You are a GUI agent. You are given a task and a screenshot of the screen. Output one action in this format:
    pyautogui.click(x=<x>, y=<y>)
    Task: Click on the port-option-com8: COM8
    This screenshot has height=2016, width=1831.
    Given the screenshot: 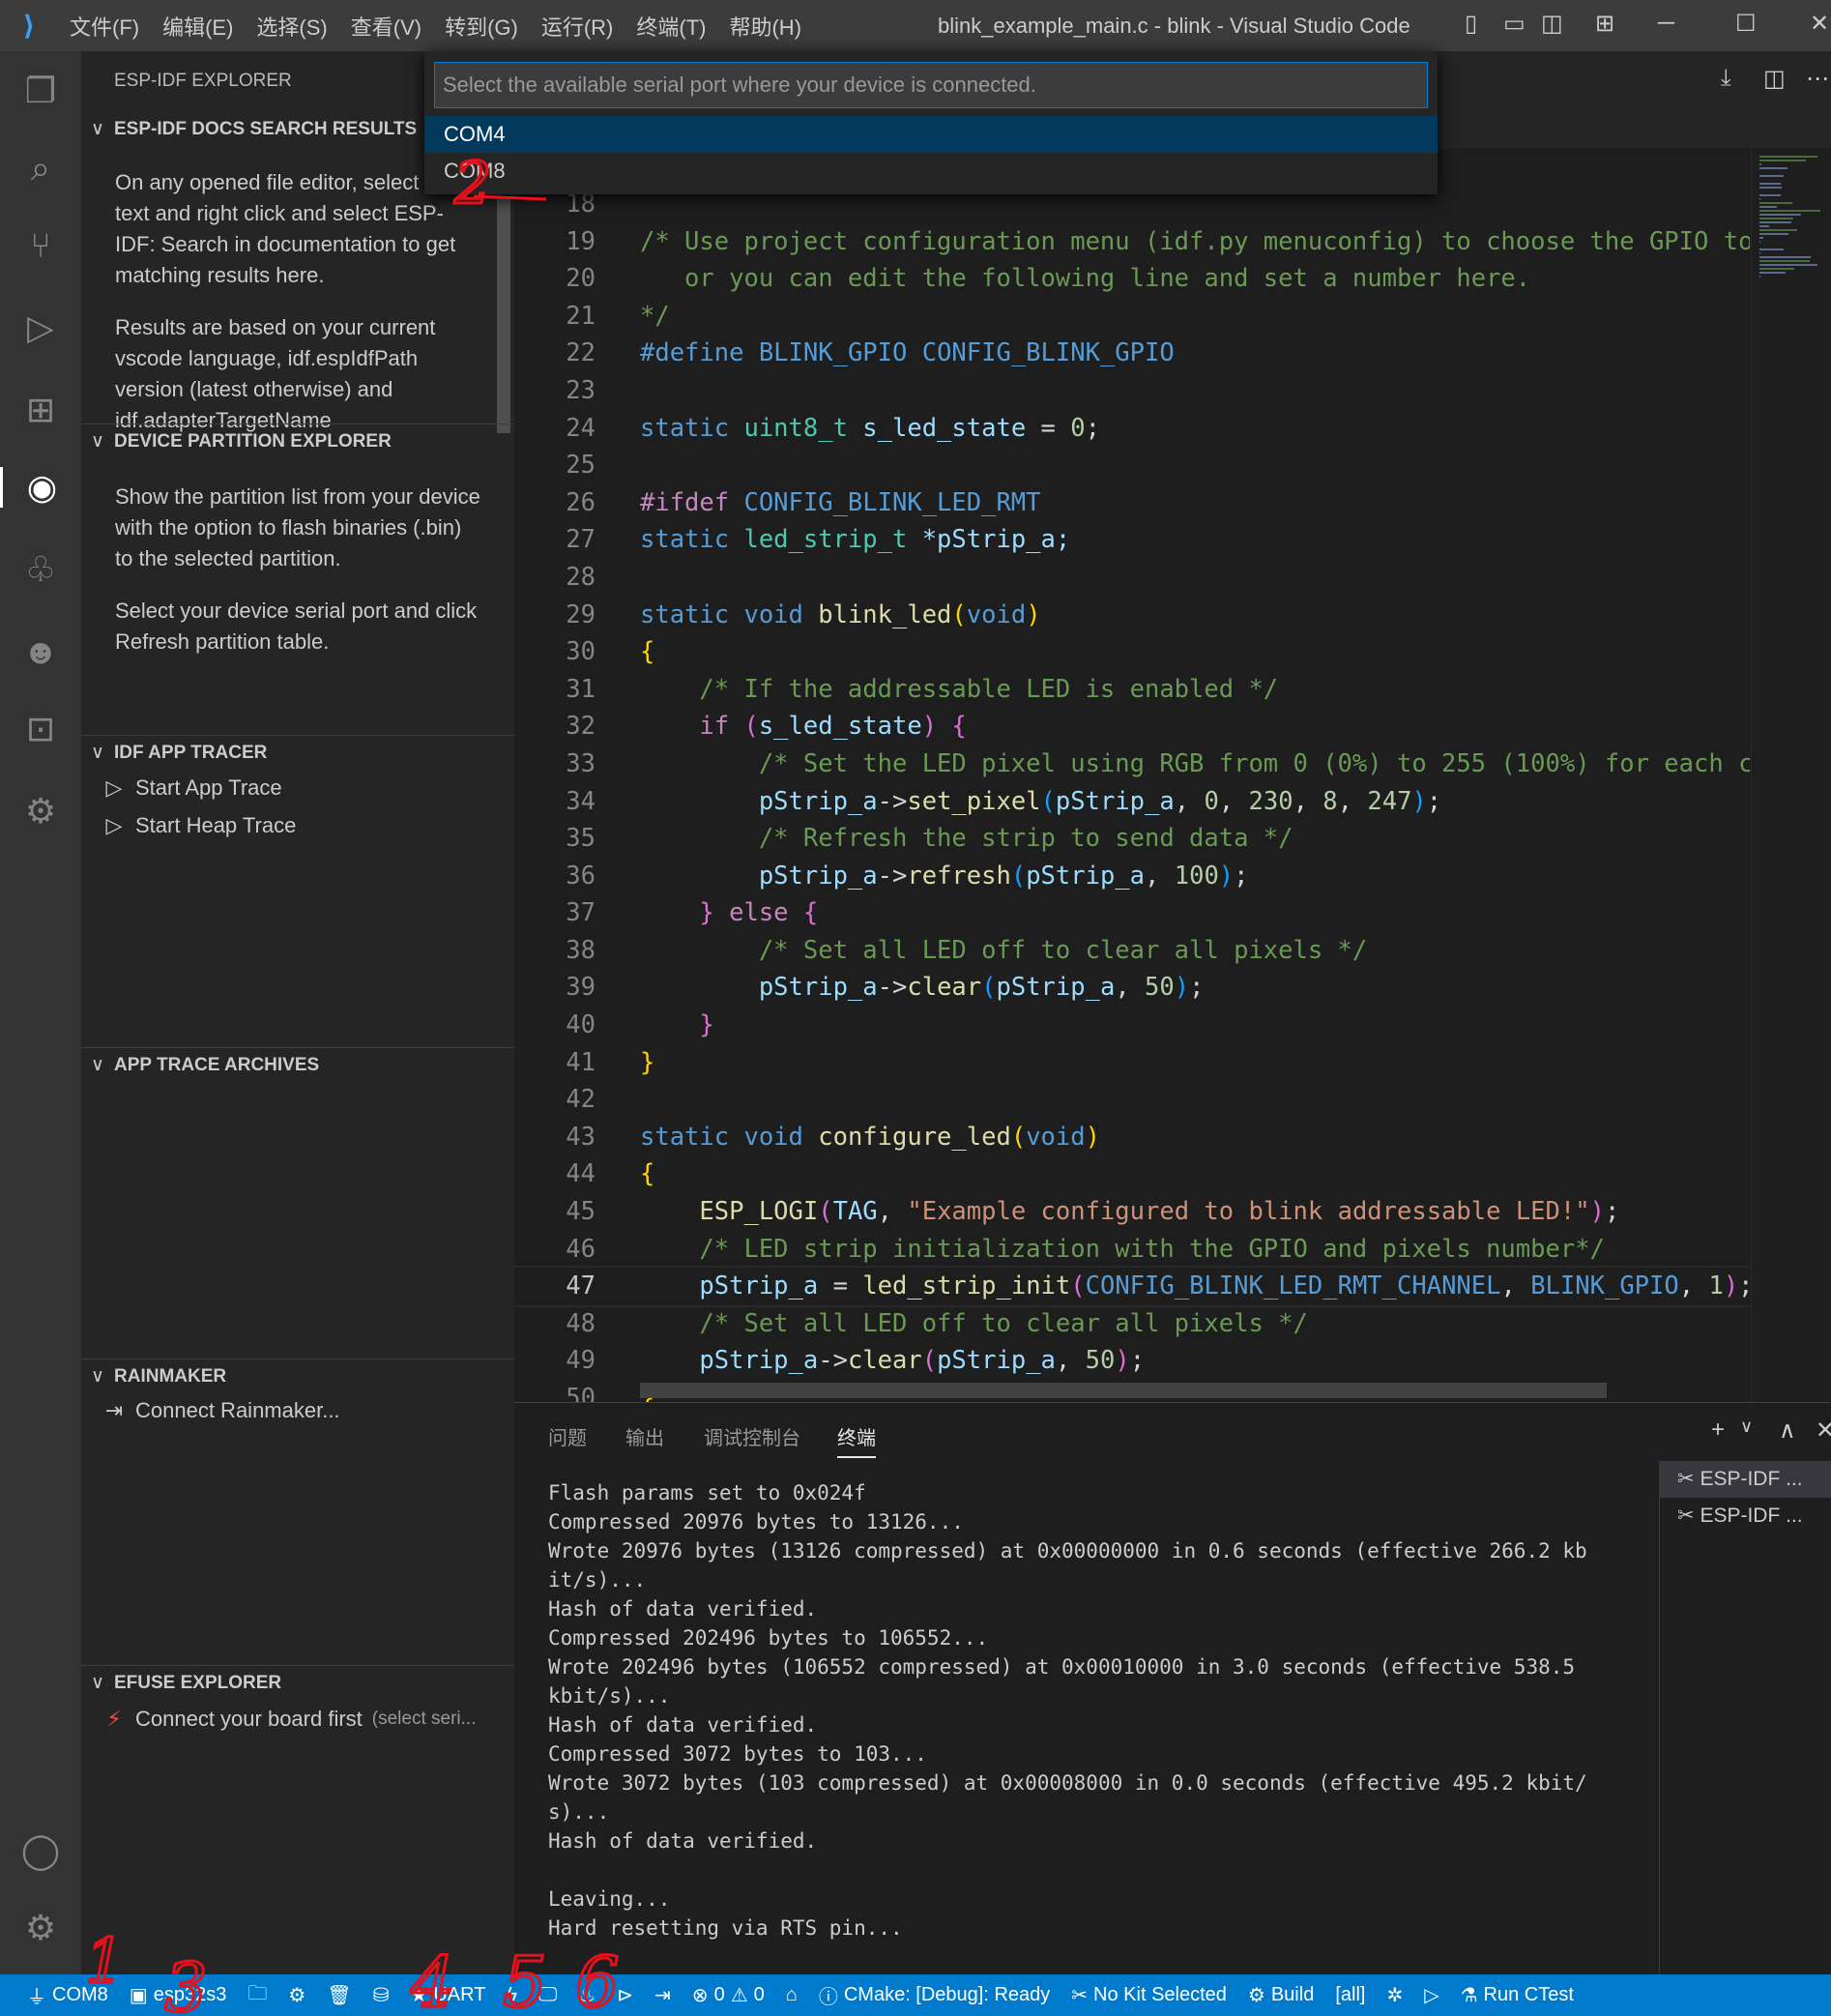 What is the action you would take?
    pyautogui.click(x=931, y=171)
    